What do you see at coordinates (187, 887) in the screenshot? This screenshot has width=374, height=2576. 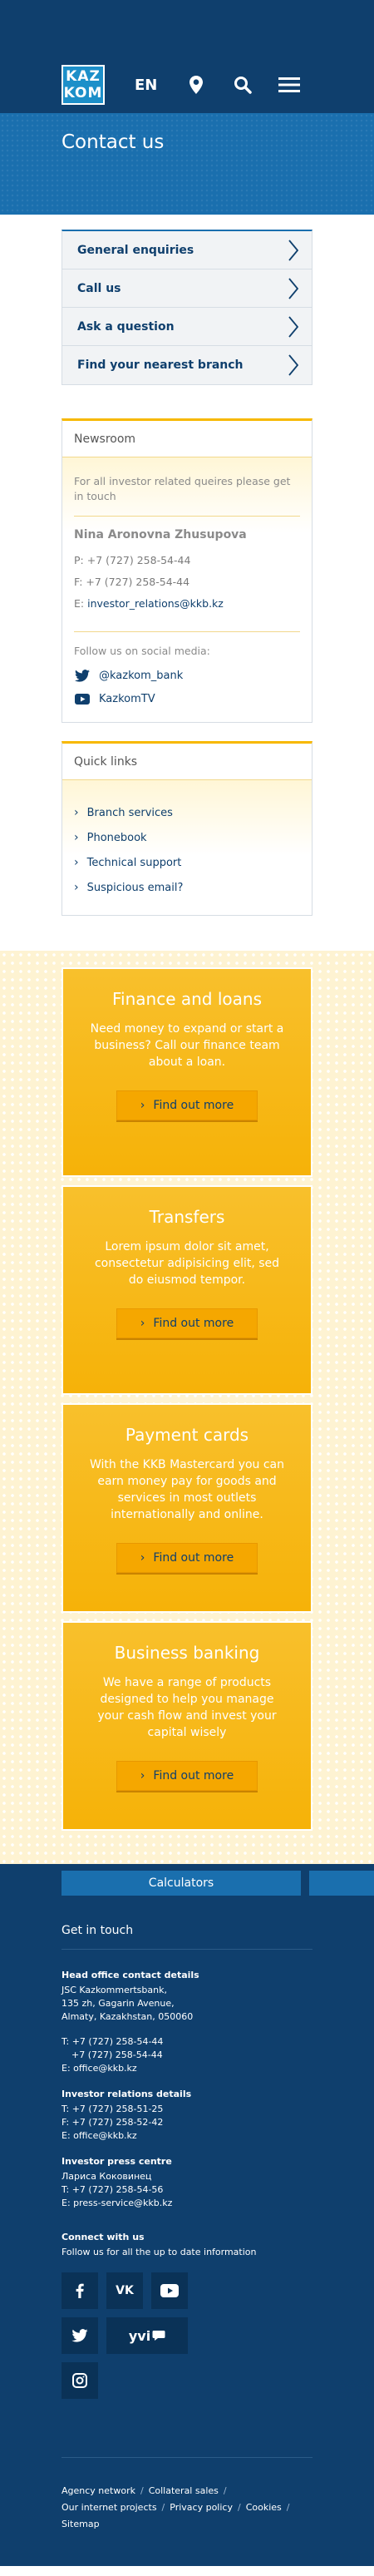 I see `quick-link-suspicious-email: › Suspicious email?` at bounding box center [187, 887].